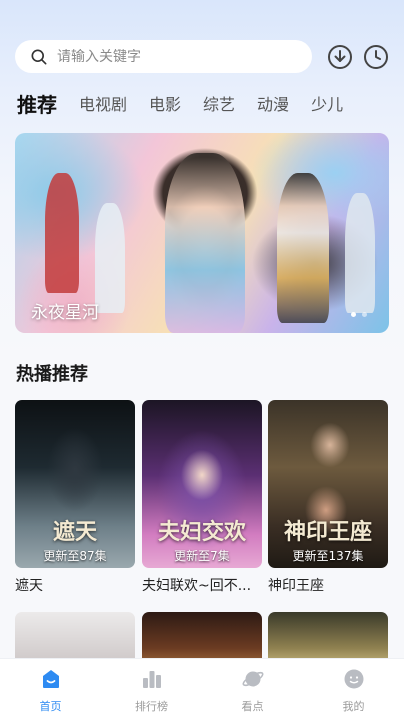 Image resolution: width=404 pixels, height=722 pixels. I want to click on poster-logo: 遮天, so click(74, 532).